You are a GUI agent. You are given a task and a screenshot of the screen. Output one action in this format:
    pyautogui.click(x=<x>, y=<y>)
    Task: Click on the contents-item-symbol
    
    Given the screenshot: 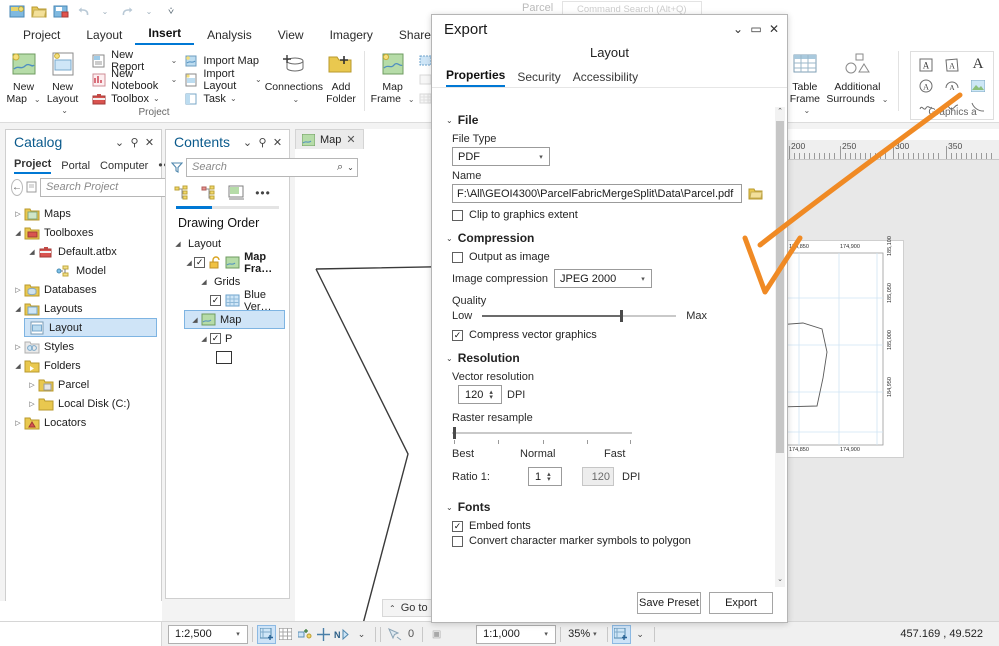 What is the action you would take?
    pyautogui.click(x=227, y=357)
    